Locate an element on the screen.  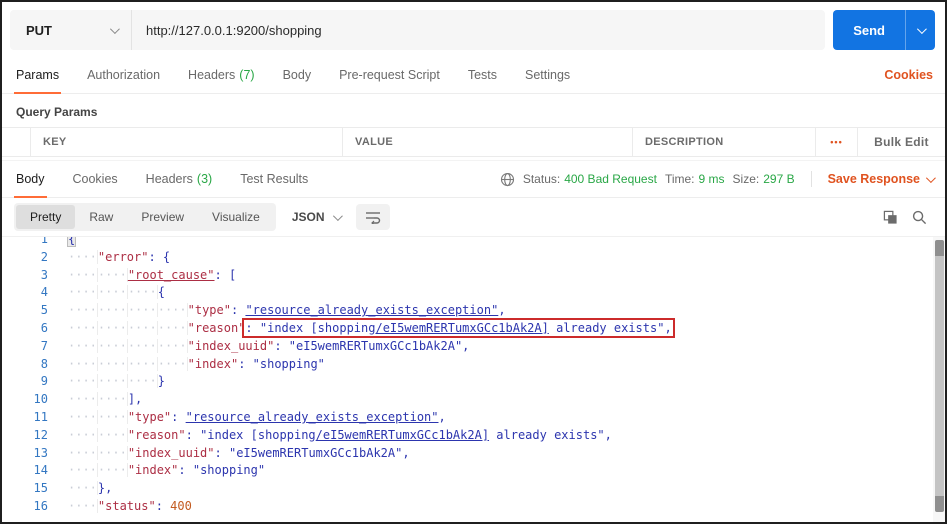
code-line: 15 ····}, is located at coordinates (467, 489).